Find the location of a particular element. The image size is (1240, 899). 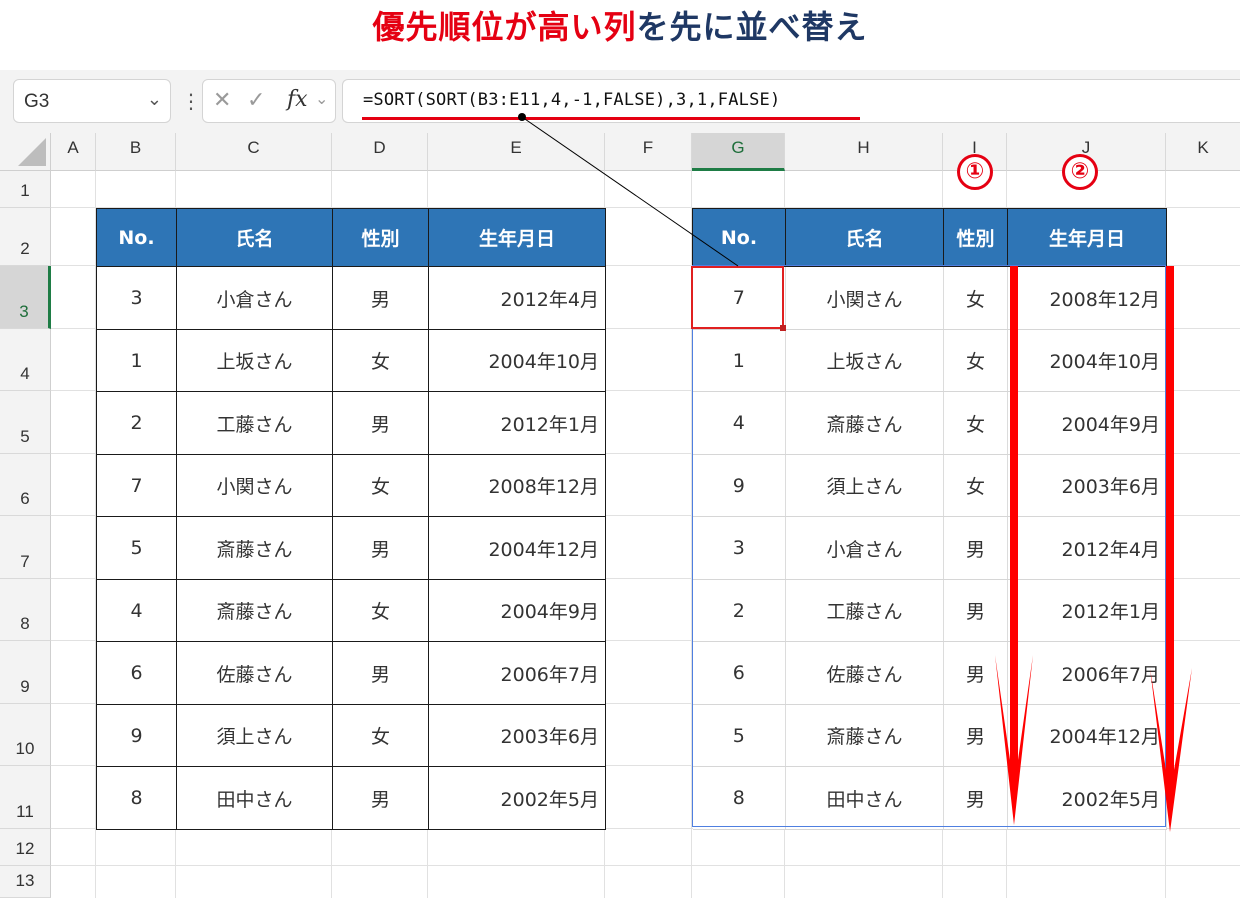

insert-function-icon: fx is located at coordinates (297, 99).